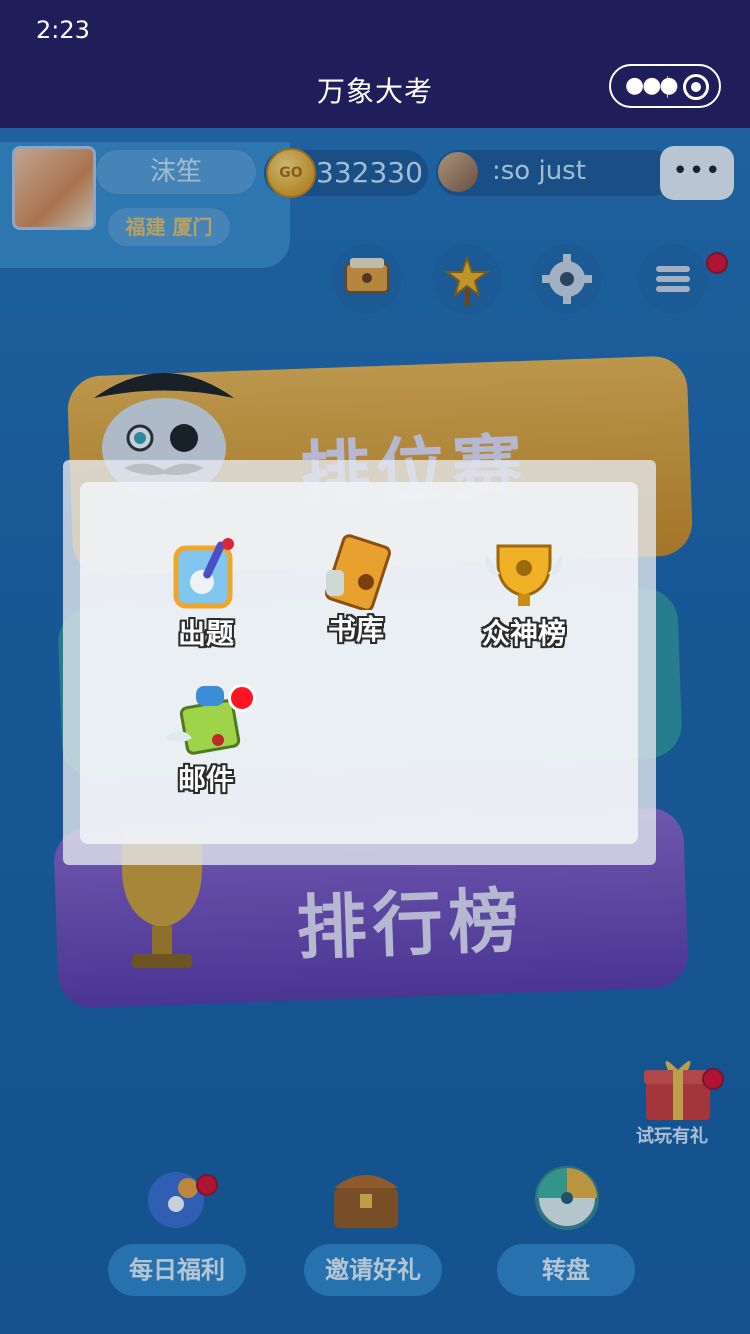 This screenshot has height=1334, width=750. What do you see at coordinates (355, 629) in the screenshot?
I see `menu-label-library: 书库` at bounding box center [355, 629].